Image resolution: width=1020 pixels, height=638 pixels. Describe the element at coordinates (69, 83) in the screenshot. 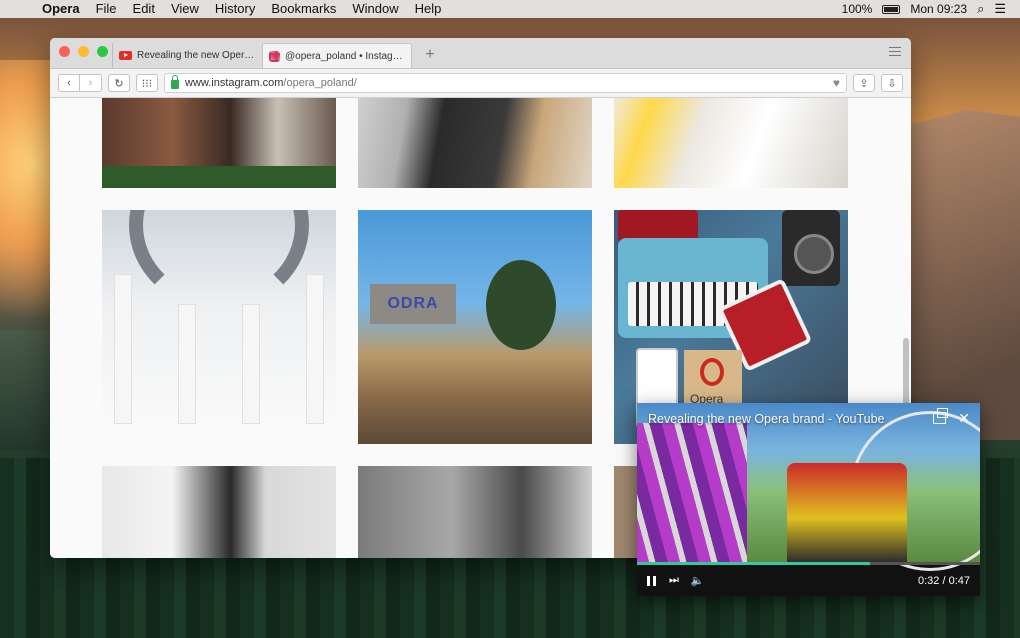

I see `back-button: ‹` at that location.